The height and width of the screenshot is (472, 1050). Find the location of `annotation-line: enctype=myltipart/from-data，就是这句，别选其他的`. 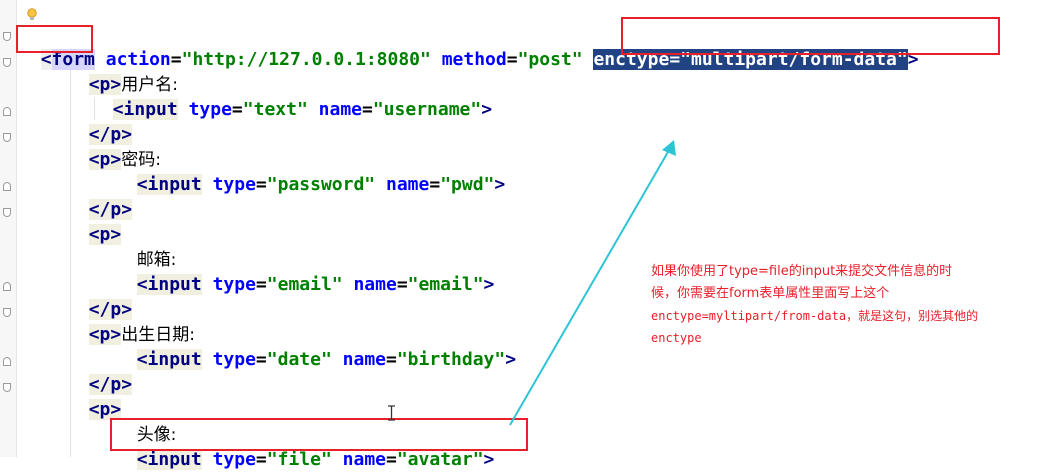

annotation-line: enctype=myltipart/from-data，就是这句，别选其他的 is located at coordinates (815, 316).